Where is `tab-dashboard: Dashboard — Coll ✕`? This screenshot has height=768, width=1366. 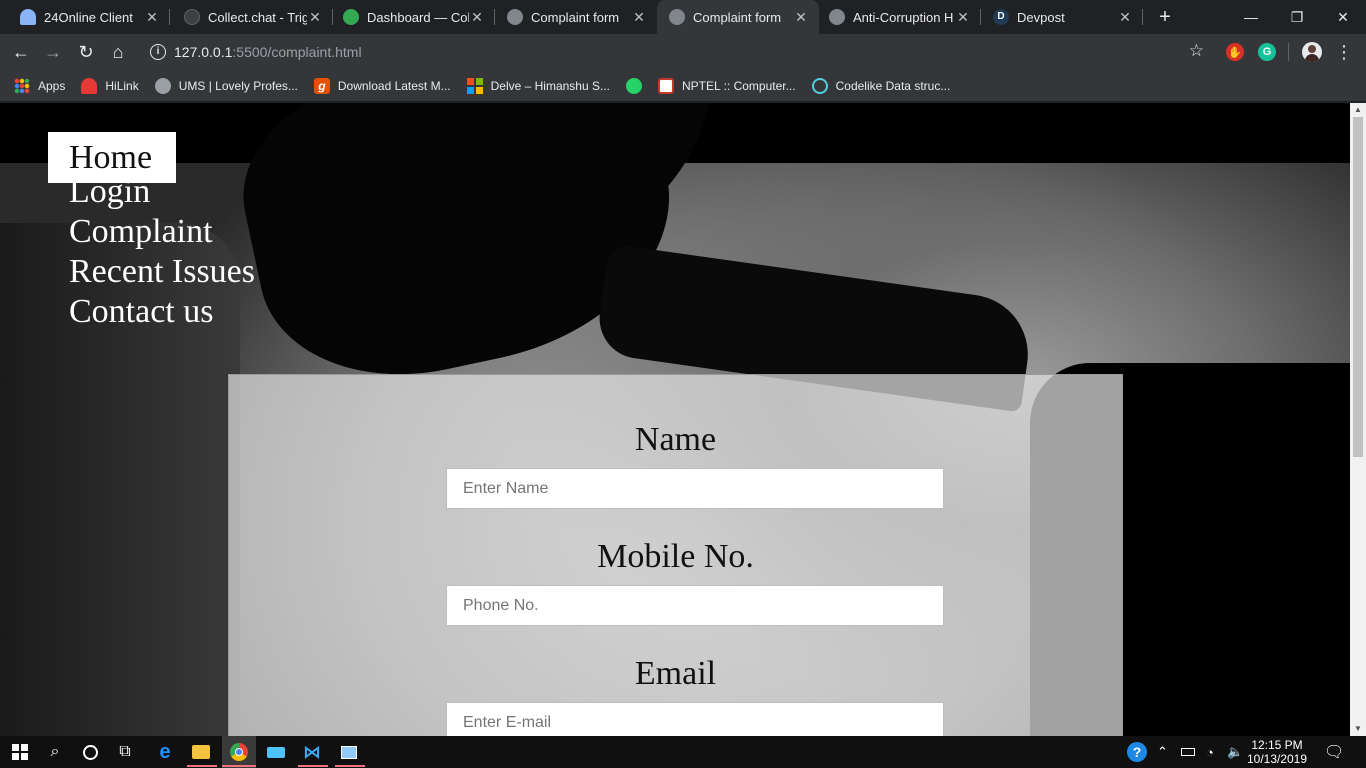 tab-dashboard: Dashboard — Coll ✕ is located at coordinates (414, 17).